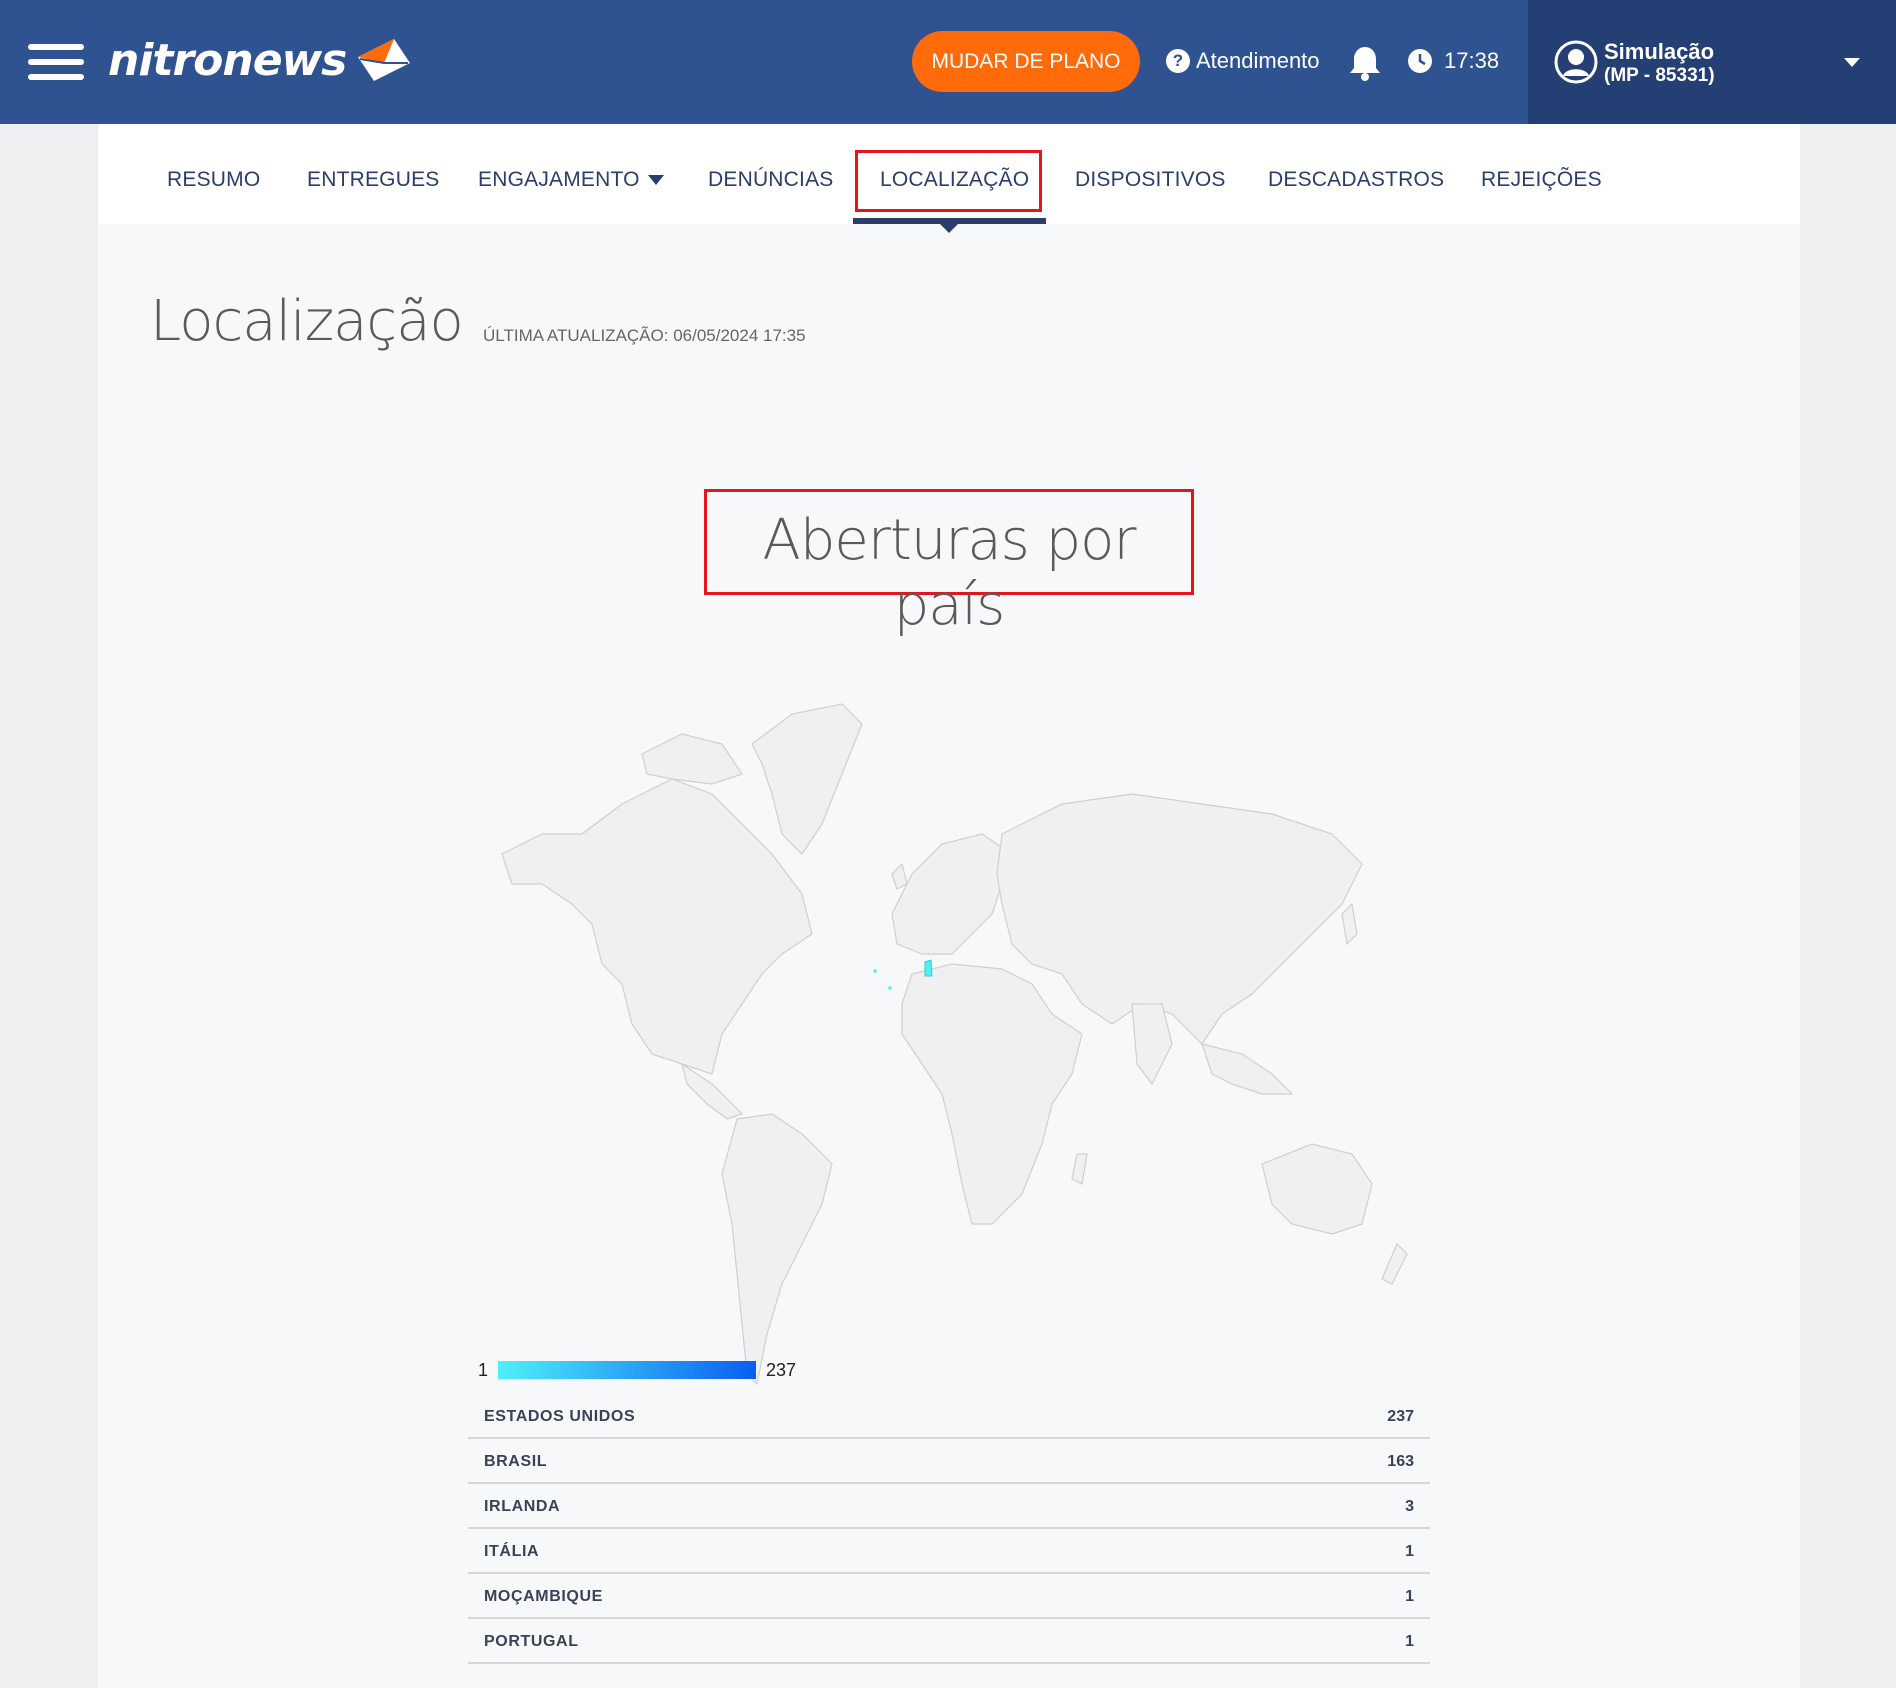 Image resolution: width=1896 pixels, height=1688 pixels. I want to click on active-tab-highlight, so click(948, 181).